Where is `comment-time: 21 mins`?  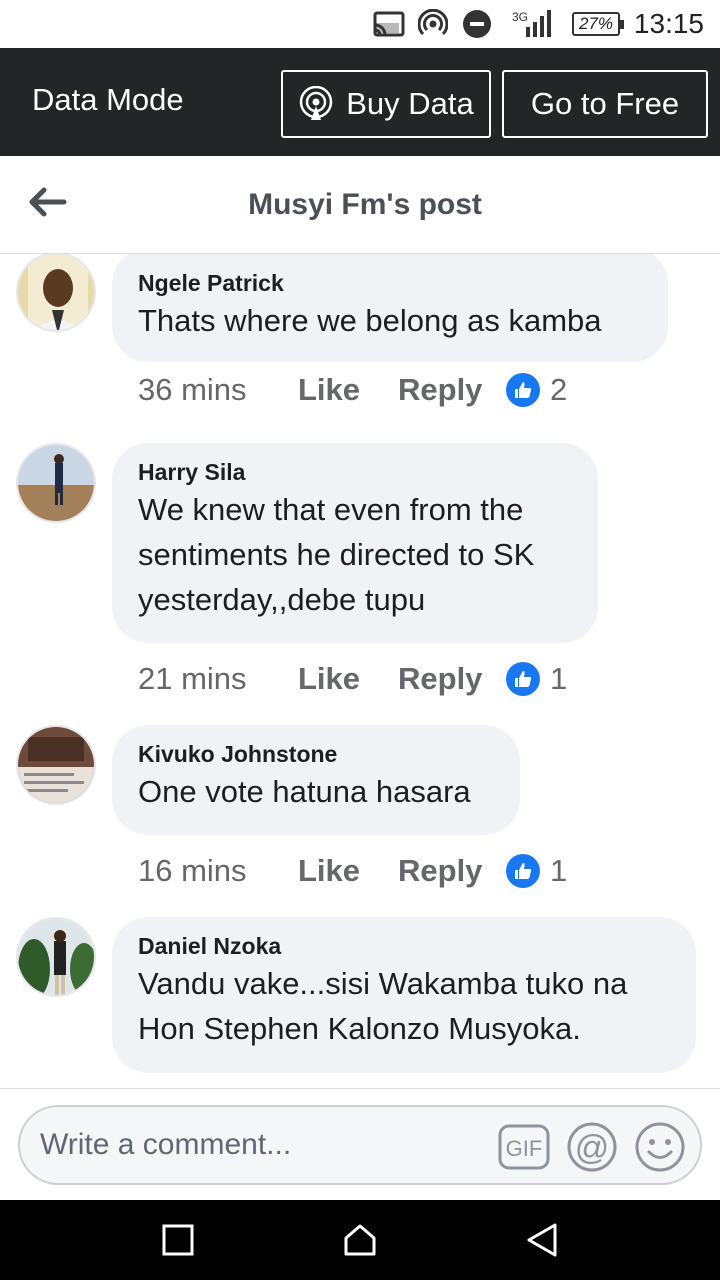
comment-time: 21 mins is located at coordinates (218, 679).